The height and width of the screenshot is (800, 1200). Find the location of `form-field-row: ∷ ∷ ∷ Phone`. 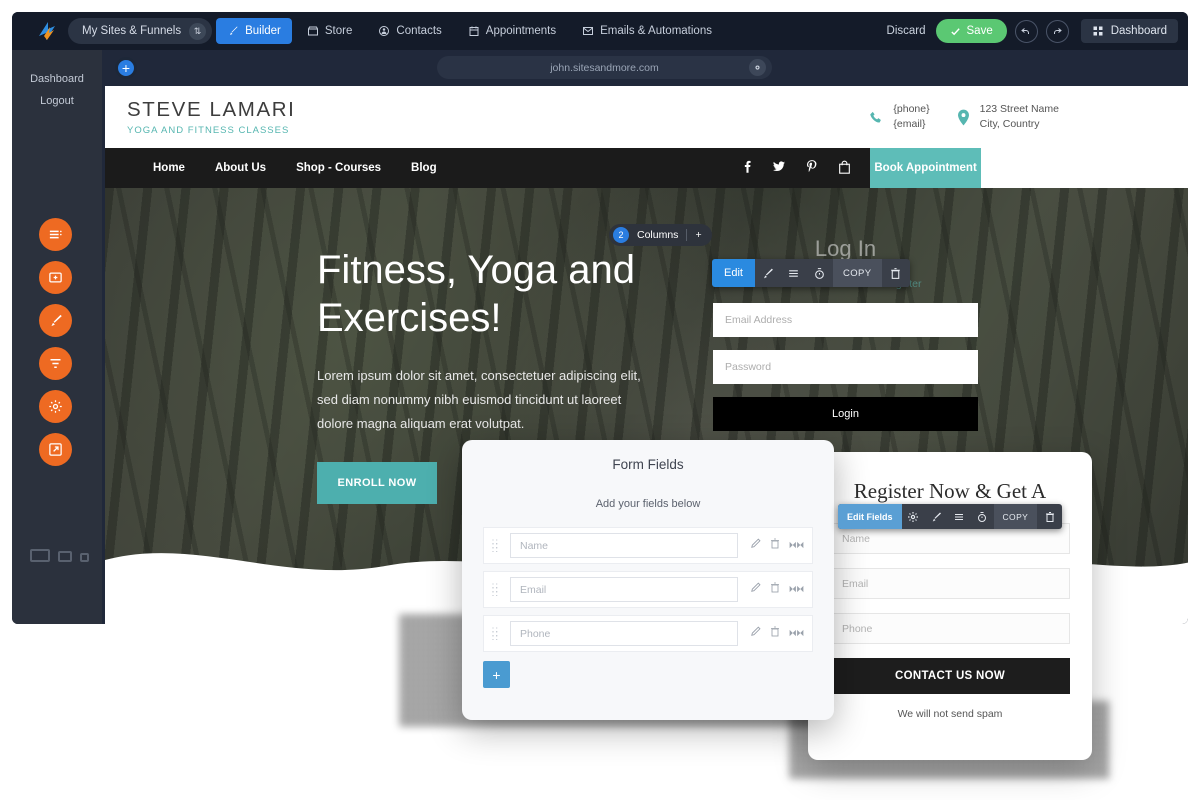

form-field-row: ∷ ∷ ∷ Phone is located at coordinates (648, 633).